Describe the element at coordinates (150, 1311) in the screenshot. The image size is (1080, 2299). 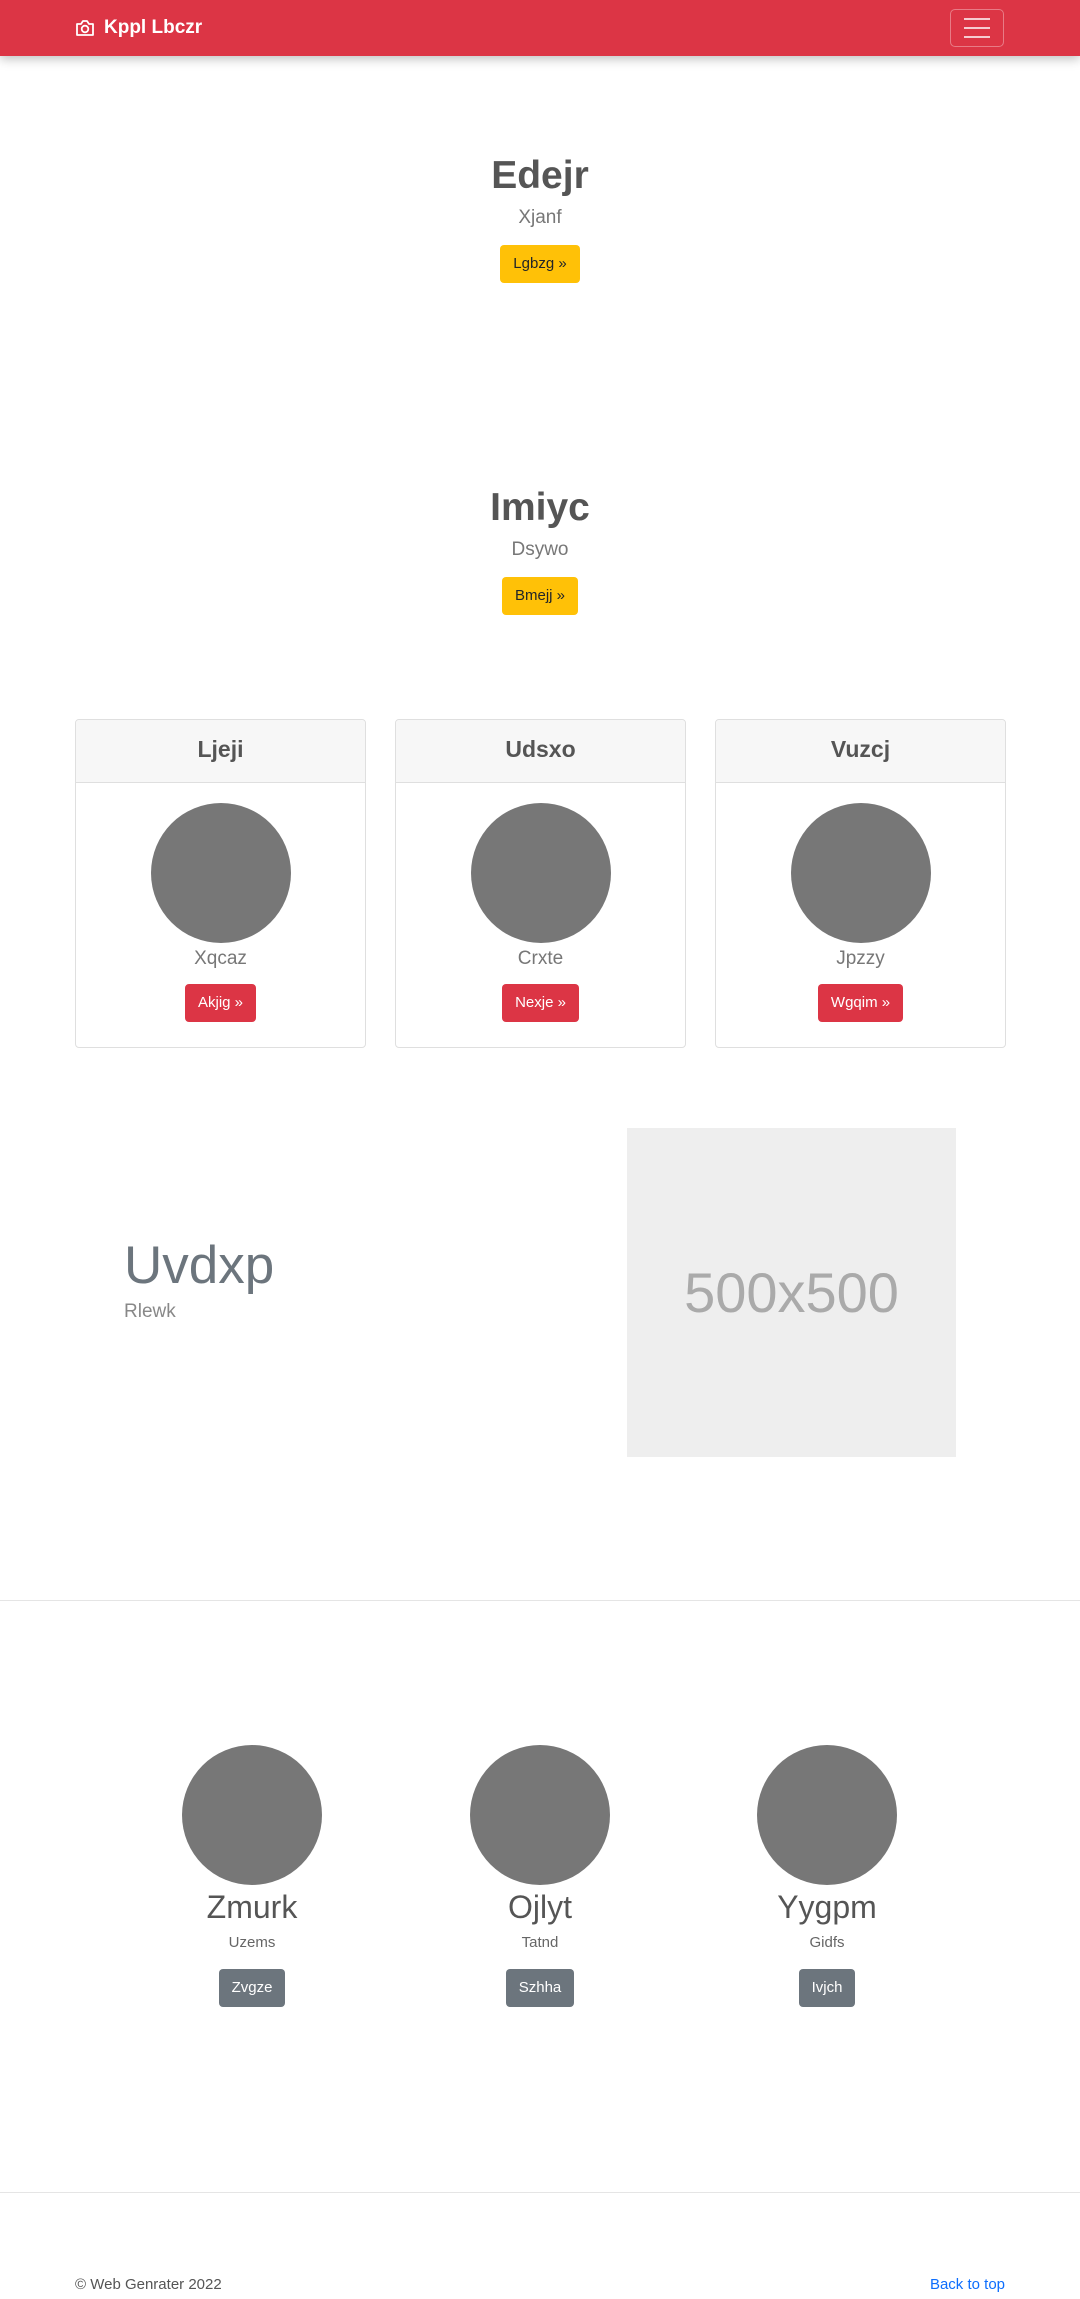
I see `feature-subtitle: Rlewk` at that location.